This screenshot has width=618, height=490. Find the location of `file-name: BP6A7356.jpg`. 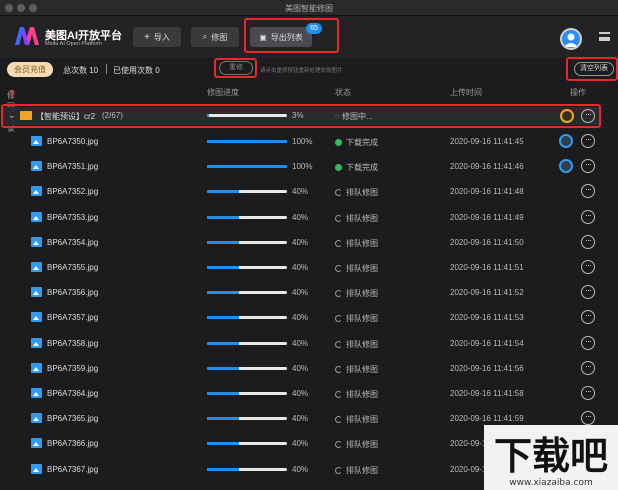

file-name: BP6A7356.jpg is located at coordinates (73, 293).